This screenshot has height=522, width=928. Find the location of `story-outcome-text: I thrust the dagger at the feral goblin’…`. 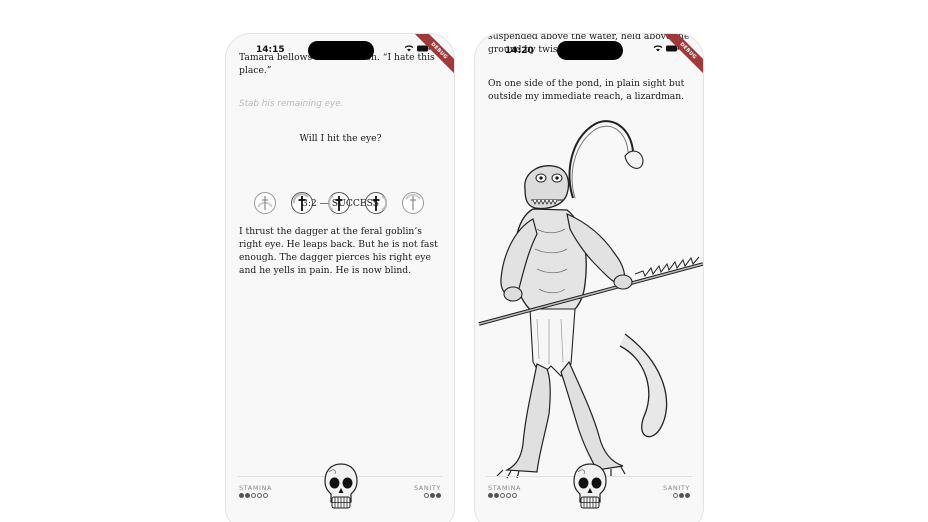

story-outcome-text: I thrust the dagger at the feral goblin’… is located at coordinates (338, 251).